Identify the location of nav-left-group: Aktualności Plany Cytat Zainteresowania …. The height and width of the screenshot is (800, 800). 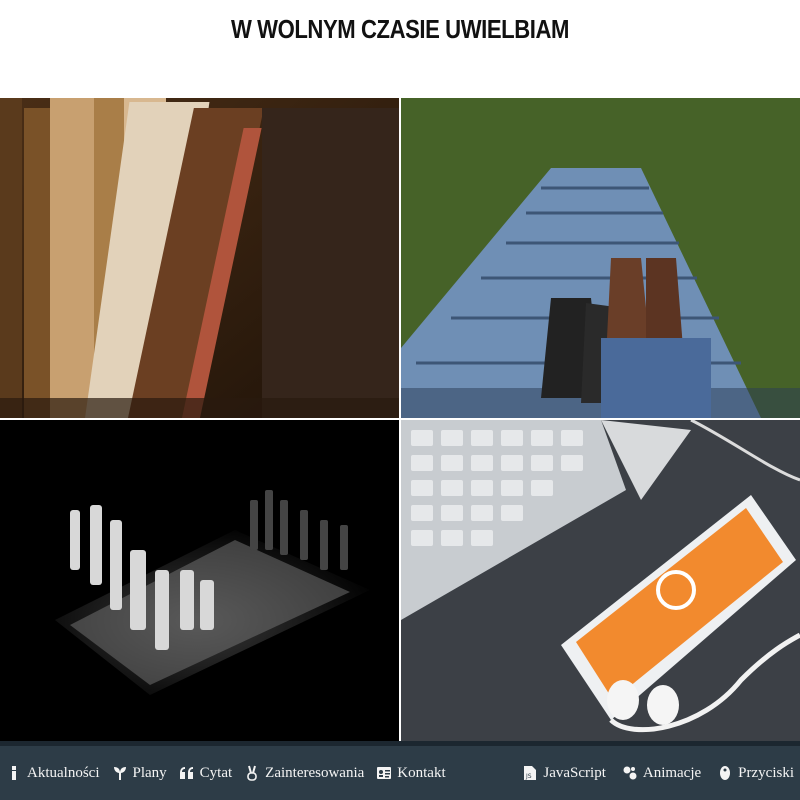
(232, 773).